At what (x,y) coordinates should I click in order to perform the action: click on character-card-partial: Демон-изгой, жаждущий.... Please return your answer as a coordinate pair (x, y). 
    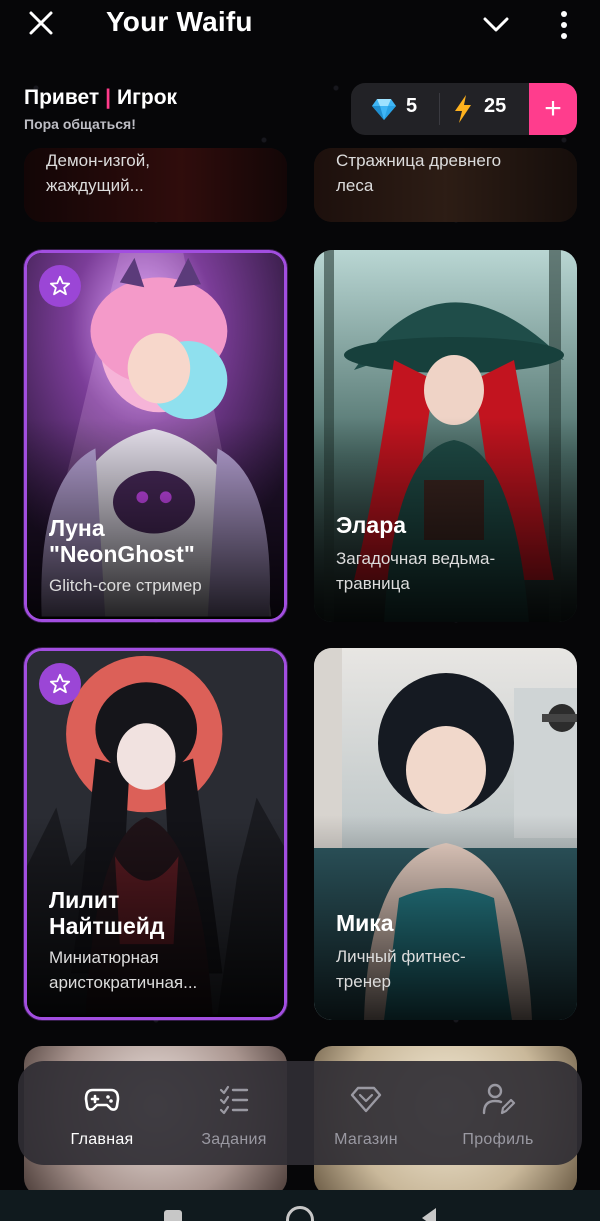
    Looking at the image, I should click on (155, 185).